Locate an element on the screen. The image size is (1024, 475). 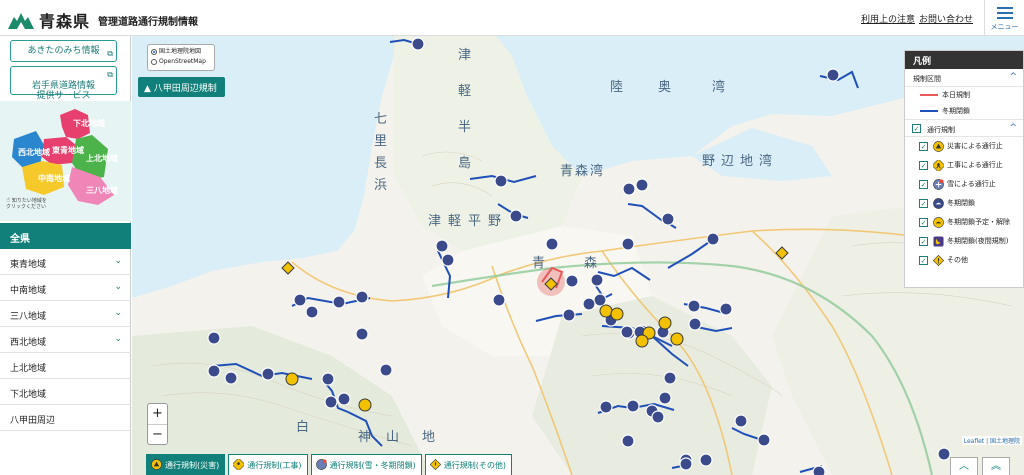
winter-closure-icon is located at coordinates (938, 203).